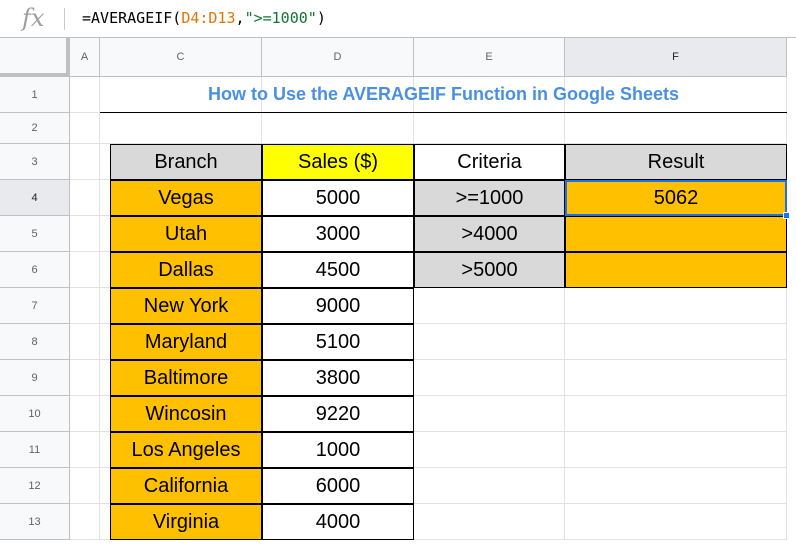 This screenshot has height=546, width=796. I want to click on sales-cell: 3800, so click(338, 378).